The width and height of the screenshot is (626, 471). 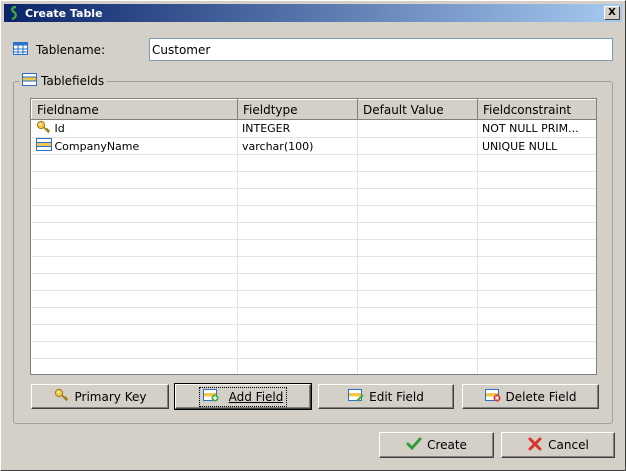 I want to click on close-icon: X, so click(x=612, y=12).